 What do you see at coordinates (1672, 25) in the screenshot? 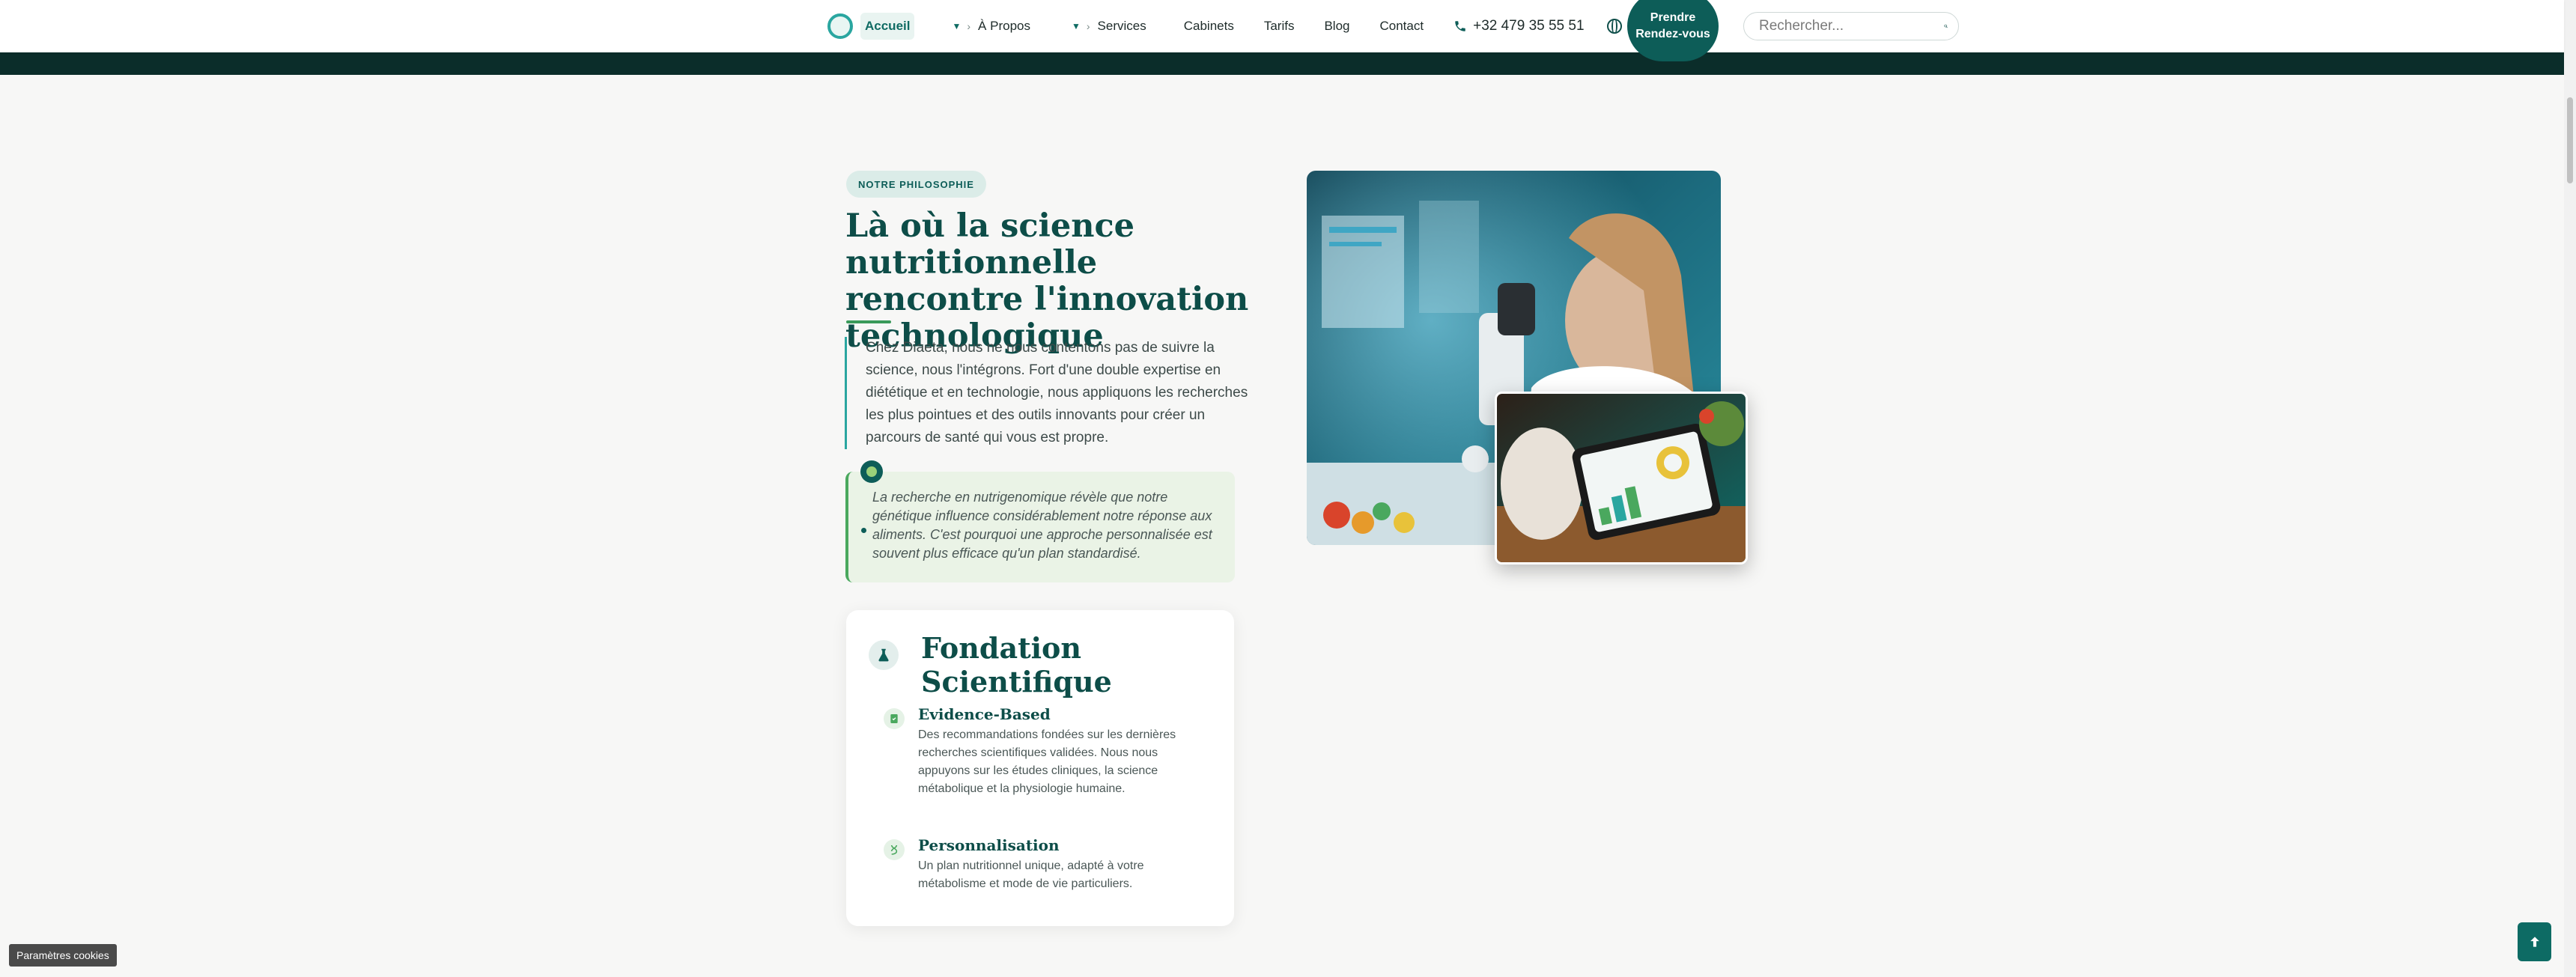
I see `book-appointment-label: Prendre Rendez-vous` at bounding box center [1672, 25].